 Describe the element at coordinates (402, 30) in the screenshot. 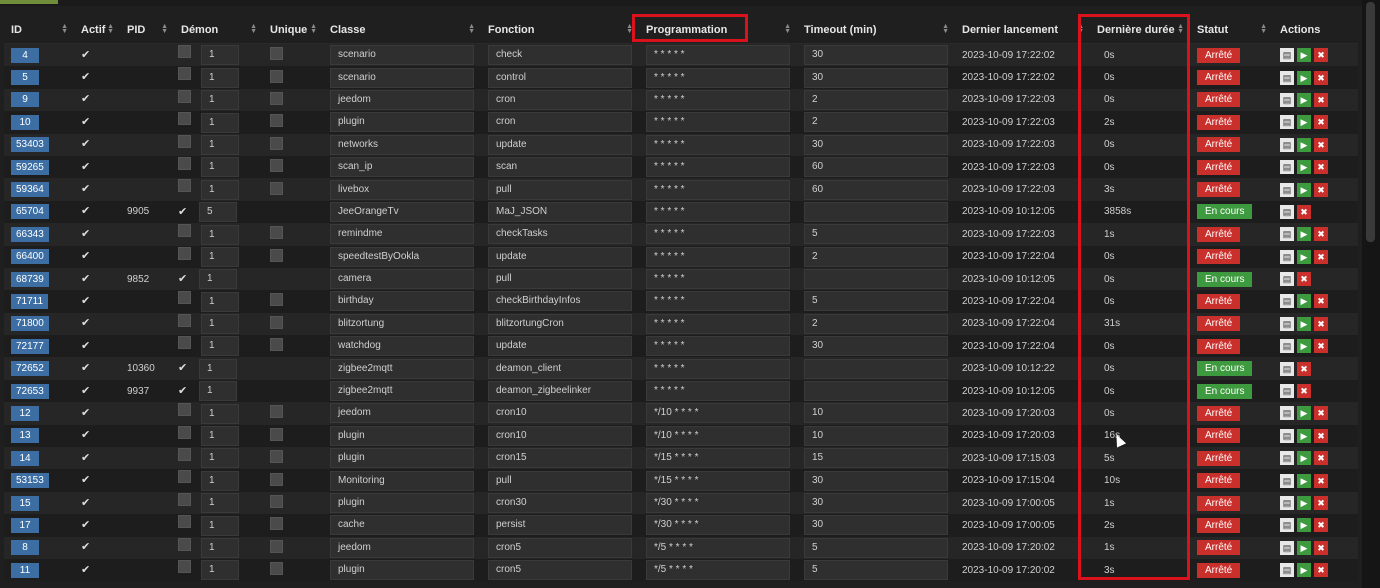

I see `col-header-classe: Classe ▲ ▼` at that location.